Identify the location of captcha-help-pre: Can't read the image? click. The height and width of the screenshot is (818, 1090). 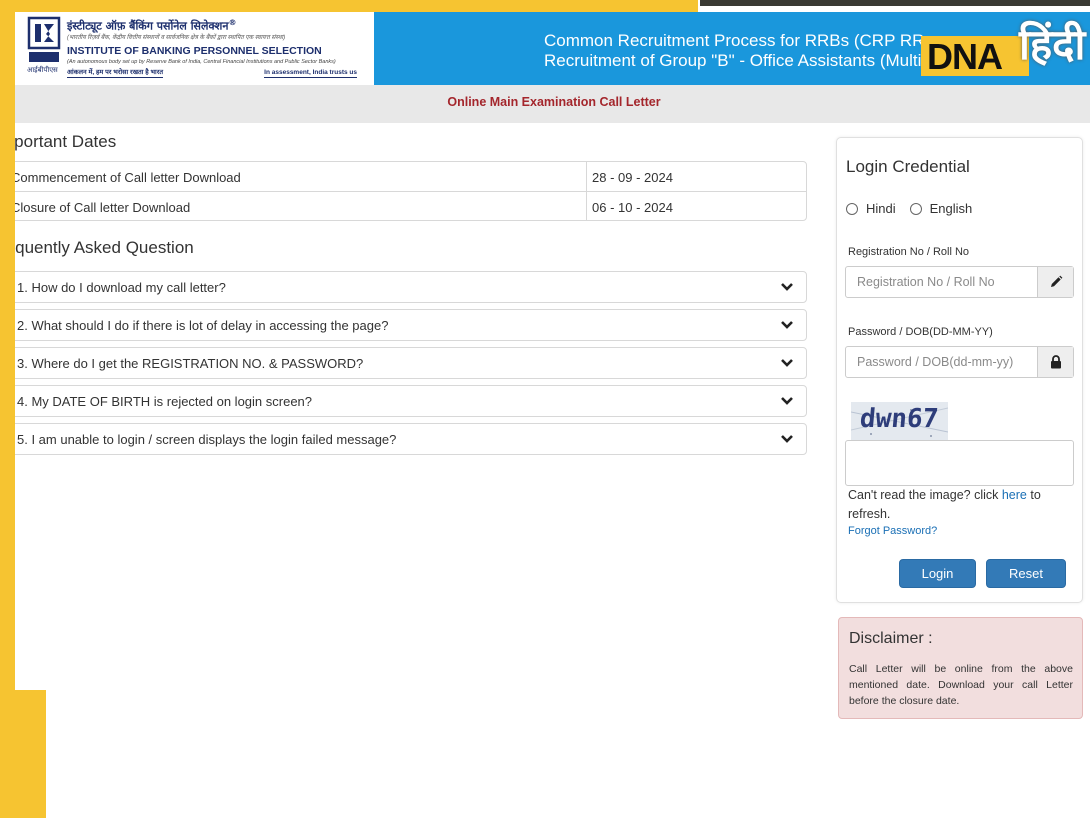
(925, 495).